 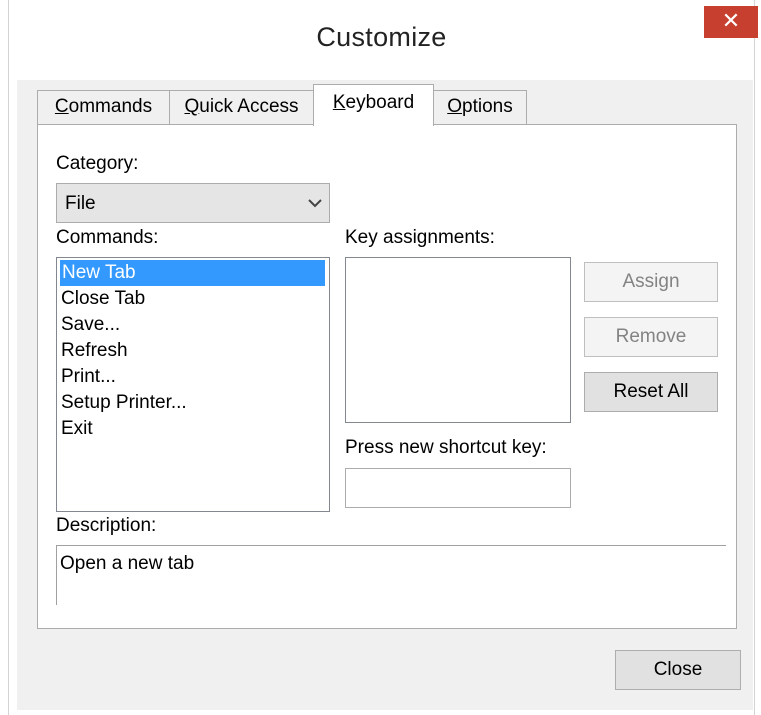 What do you see at coordinates (8, 357) in the screenshot?
I see `window-border-left` at bounding box center [8, 357].